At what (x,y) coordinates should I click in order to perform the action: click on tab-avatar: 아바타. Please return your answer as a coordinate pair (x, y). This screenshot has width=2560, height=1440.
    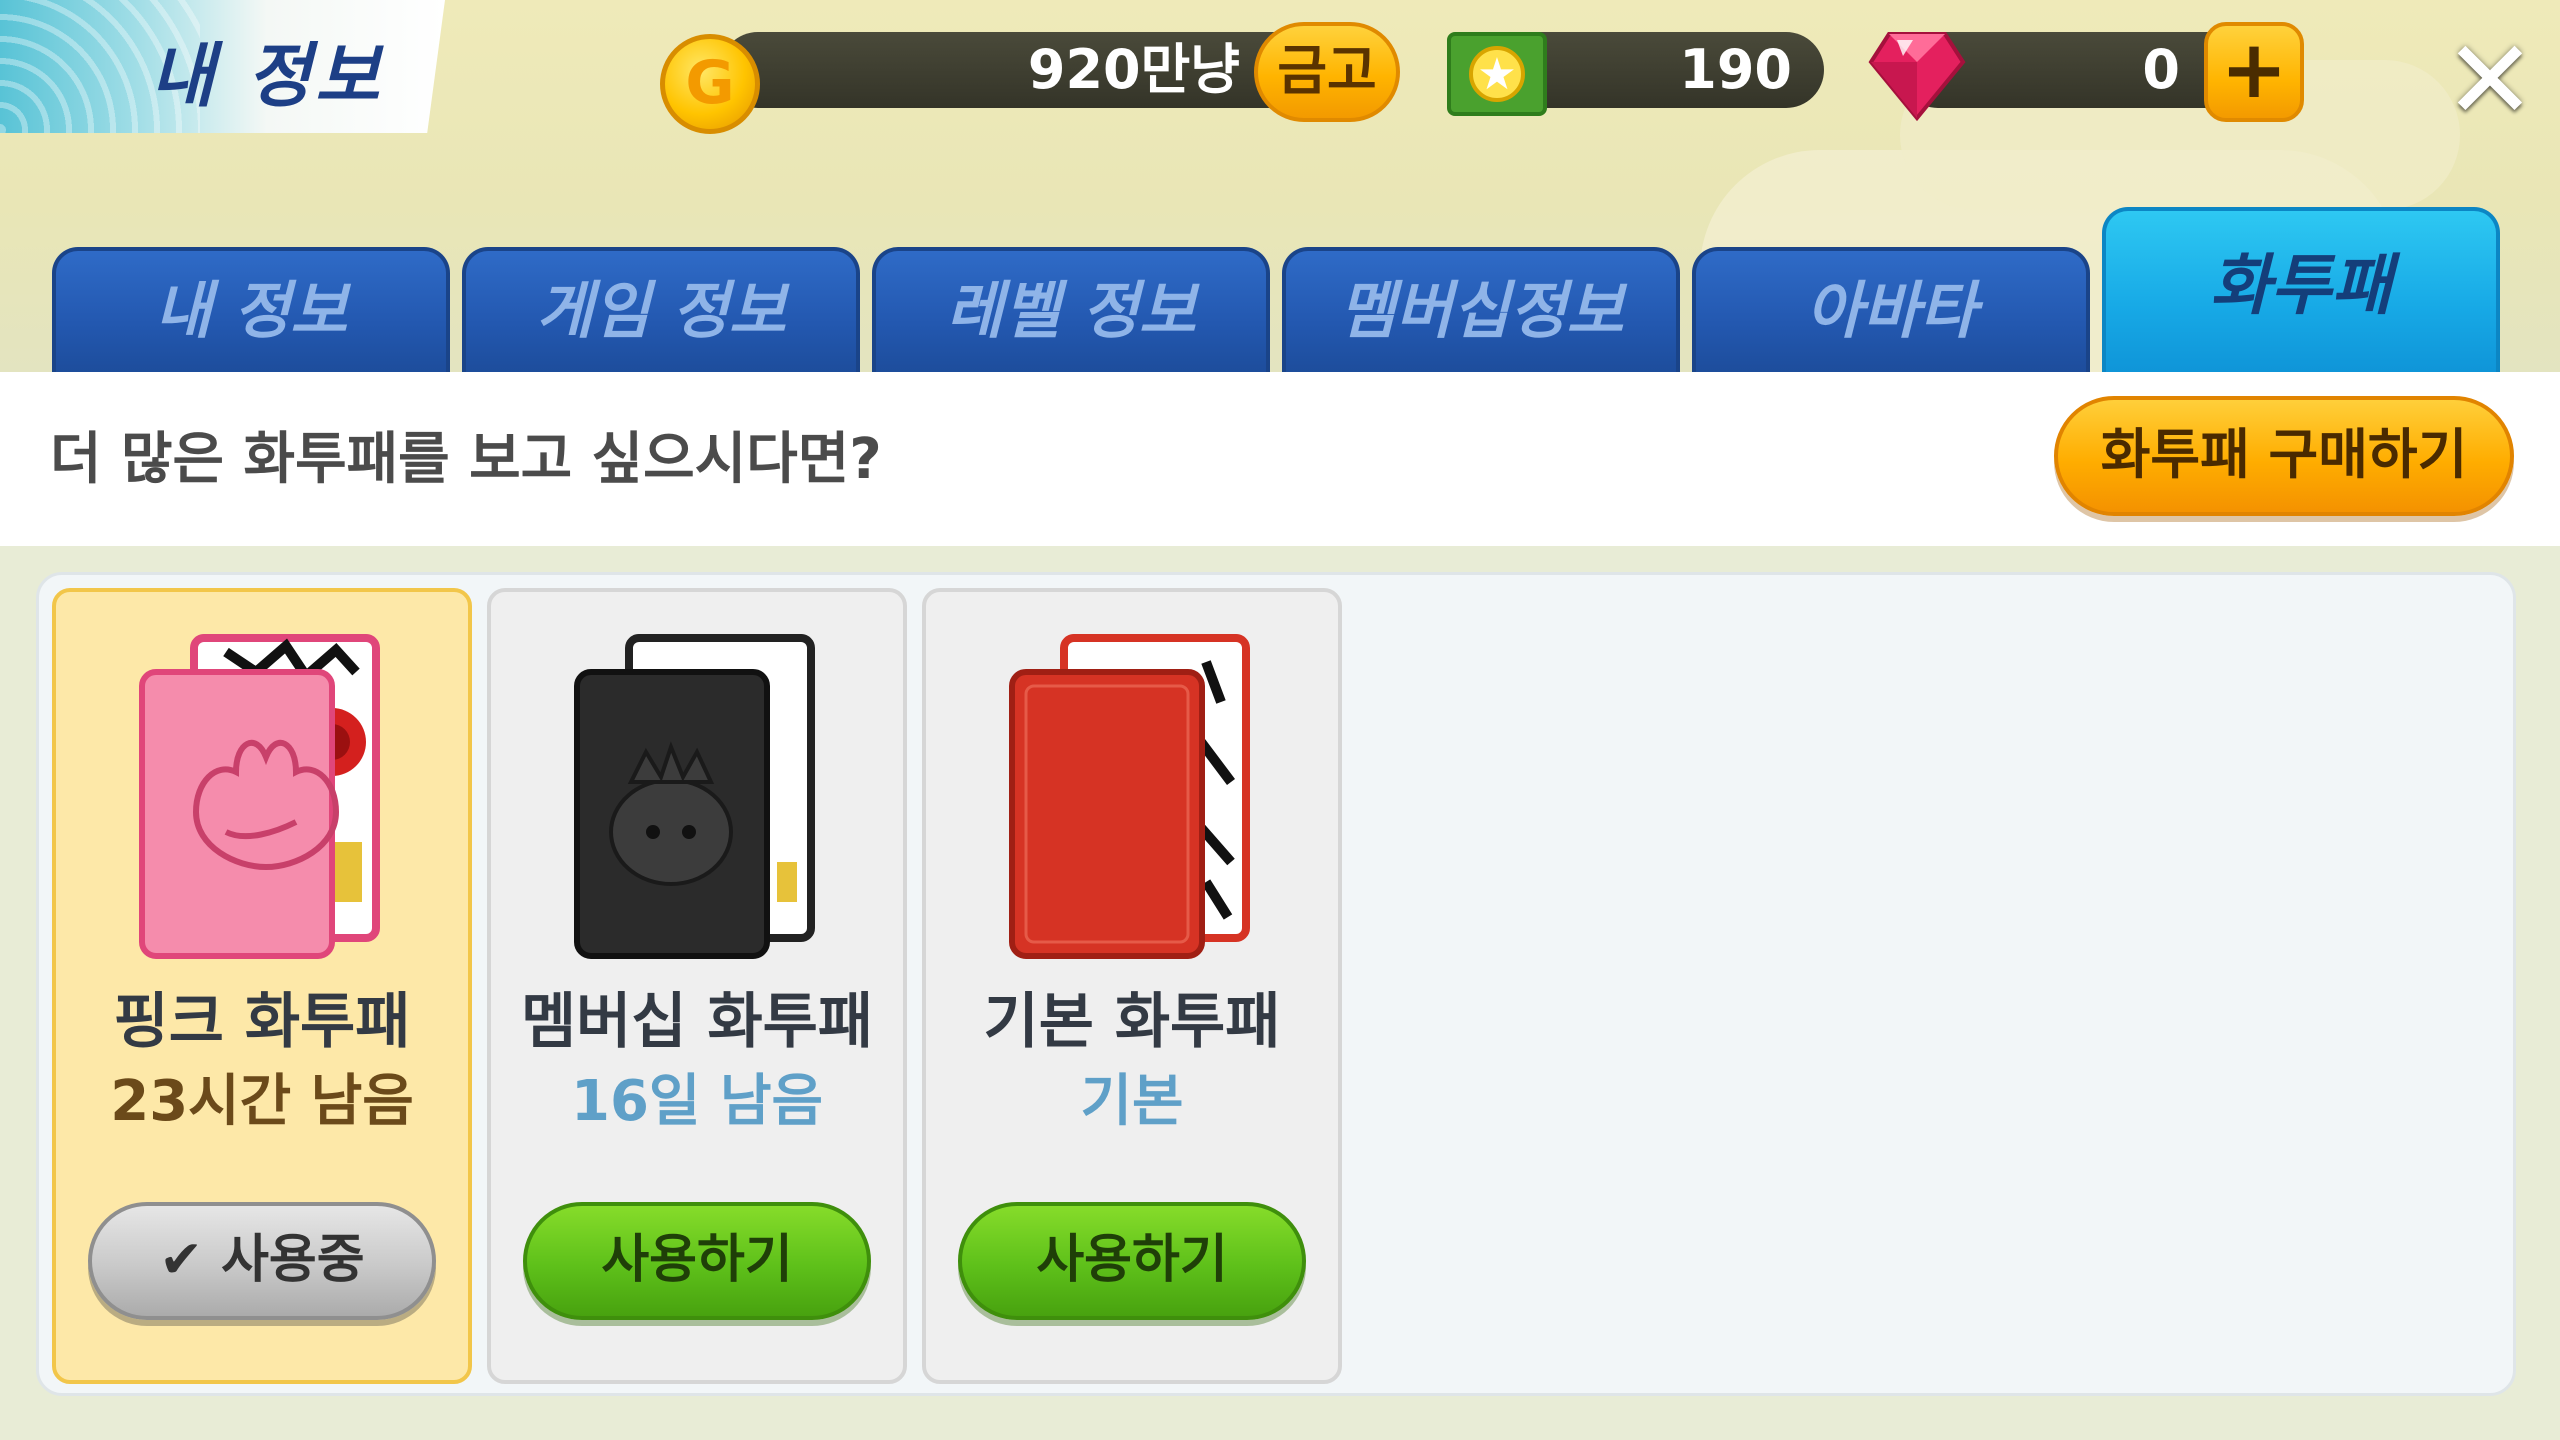
    Looking at the image, I should click on (1891, 309).